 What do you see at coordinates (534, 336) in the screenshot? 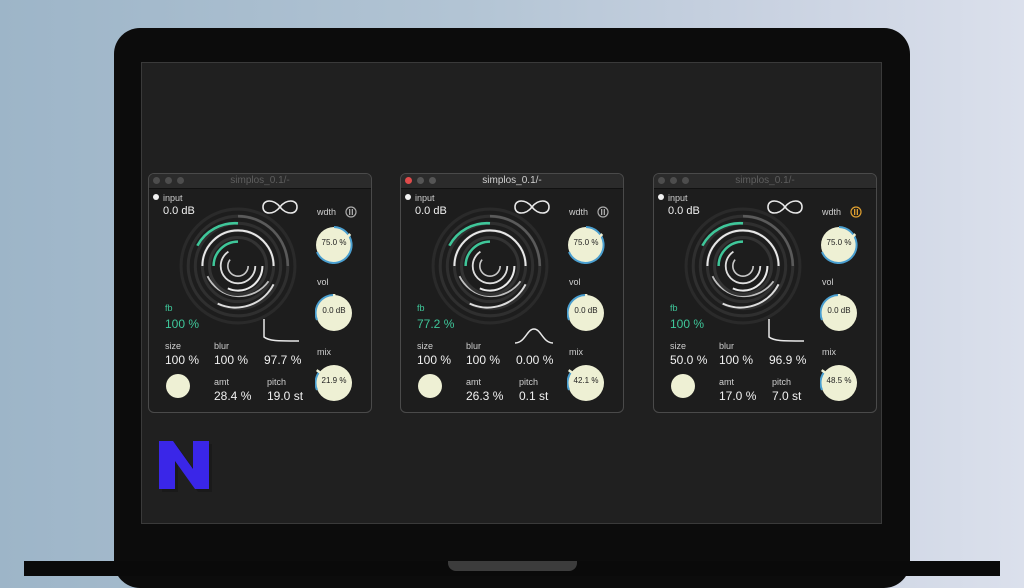
I see `bell-curve-icon` at bounding box center [534, 336].